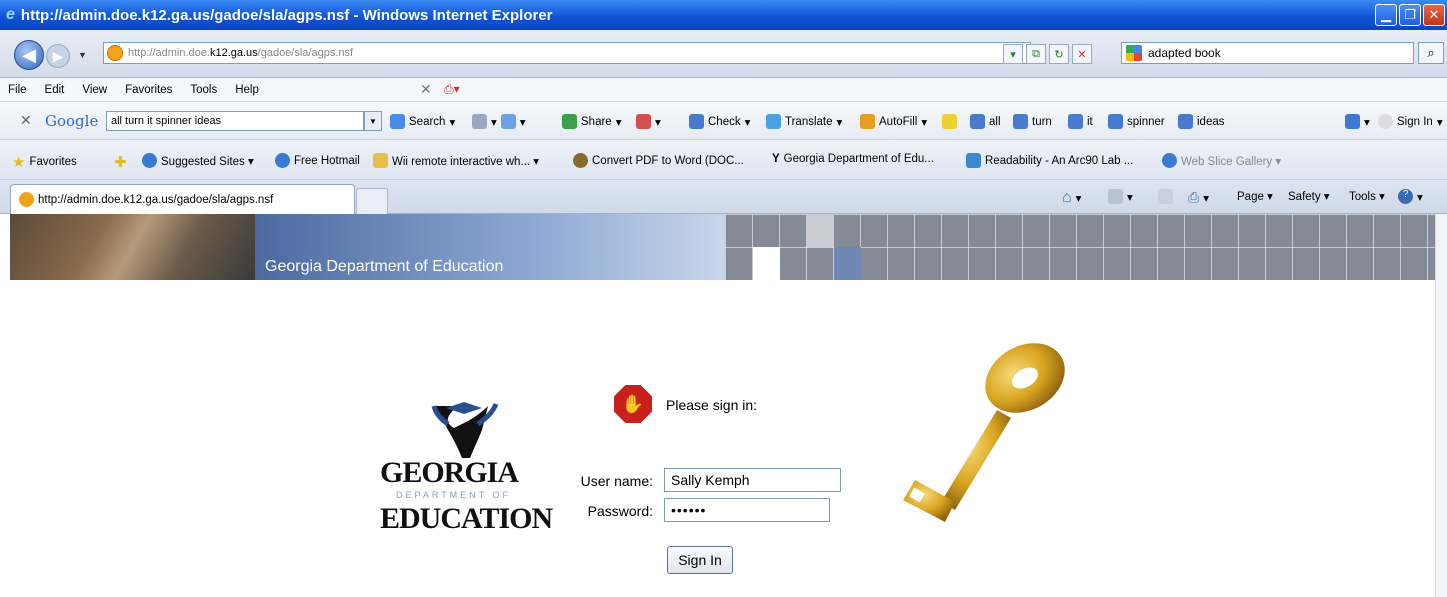 The width and height of the screenshot is (1447, 597). Describe the element at coordinates (616, 481) in the screenshot. I see `username-label: User name:` at that location.